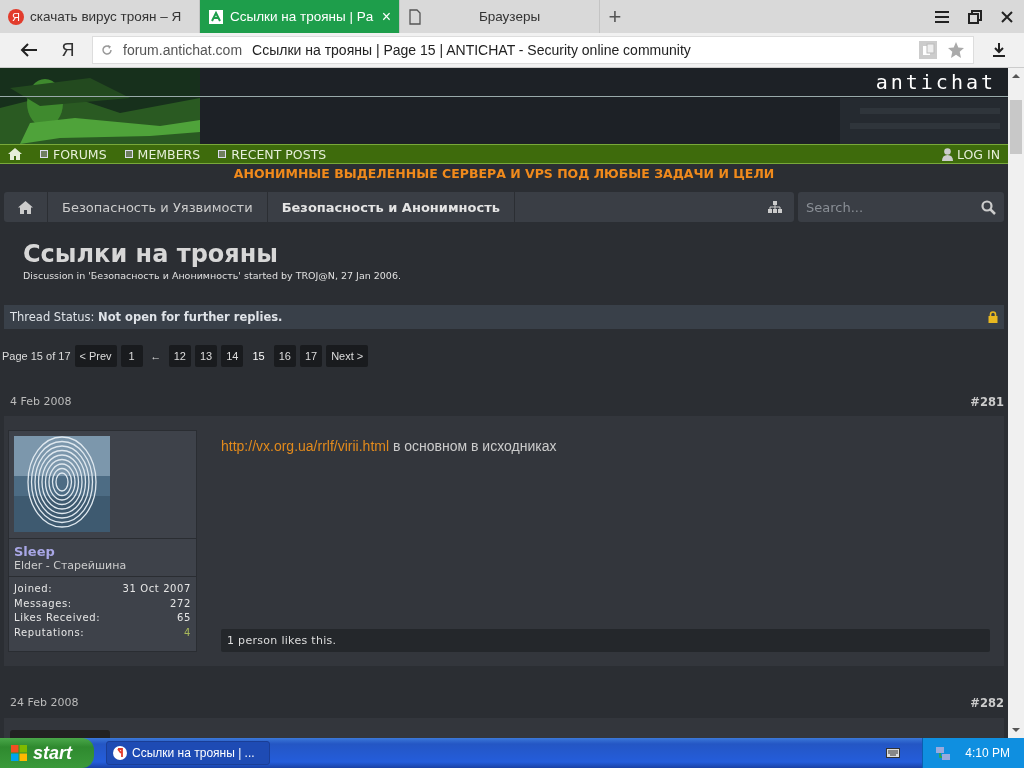 The height and width of the screenshot is (768, 1024). Describe the element at coordinates (311, 356) in the screenshot. I see `page-link: 17` at that location.